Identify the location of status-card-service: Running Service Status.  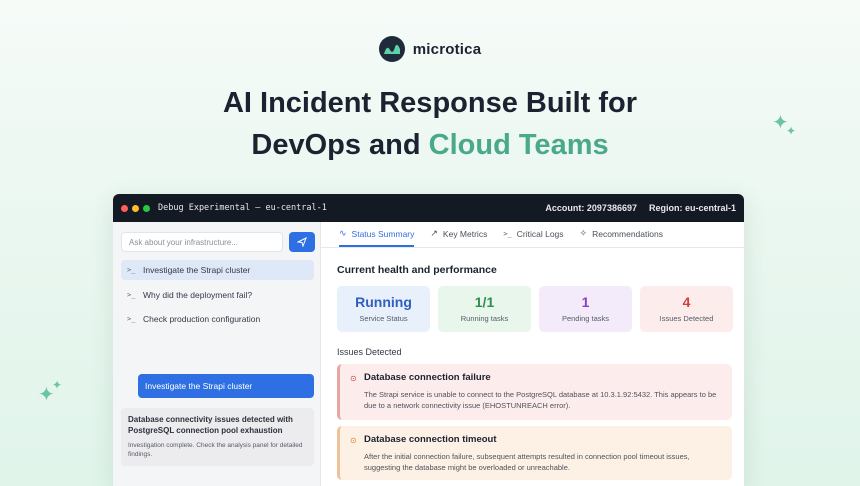
(383, 309).